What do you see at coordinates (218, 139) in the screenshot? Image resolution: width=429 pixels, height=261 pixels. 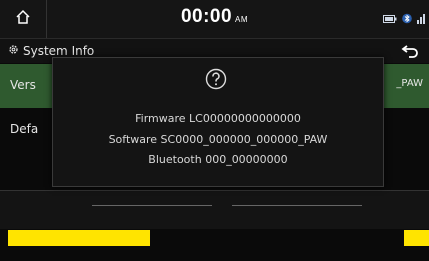 I see `software-version: Software SC0000_000000_000000_PAW` at bounding box center [218, 139].